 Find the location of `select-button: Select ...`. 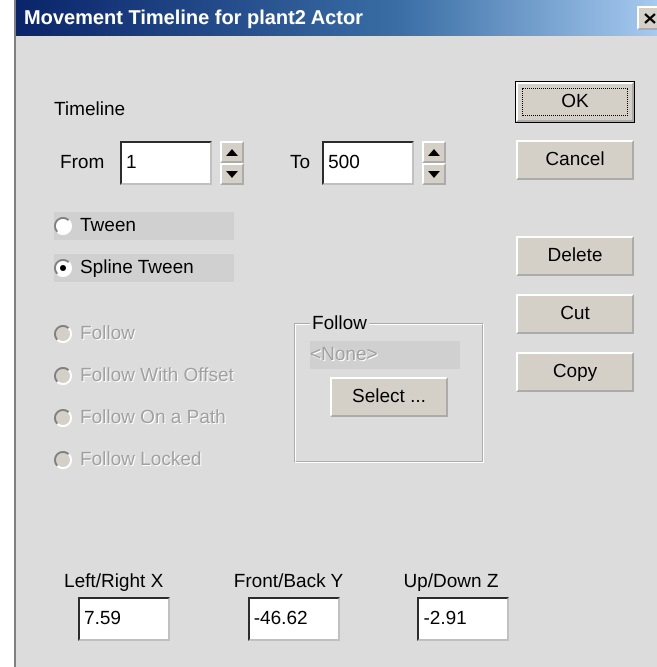

select-button: Select ... is located at coordinates (389, 397).